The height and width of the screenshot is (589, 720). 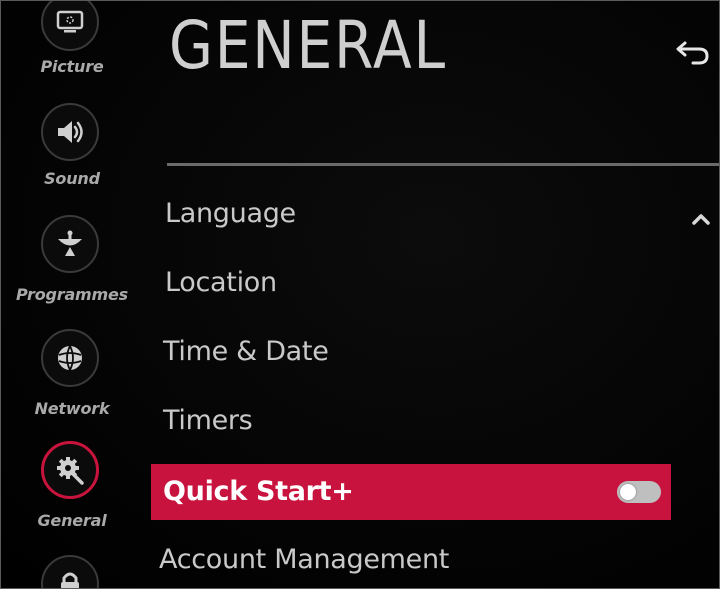 I want to click on back-arrow-icon, so click(x=692, y=53).